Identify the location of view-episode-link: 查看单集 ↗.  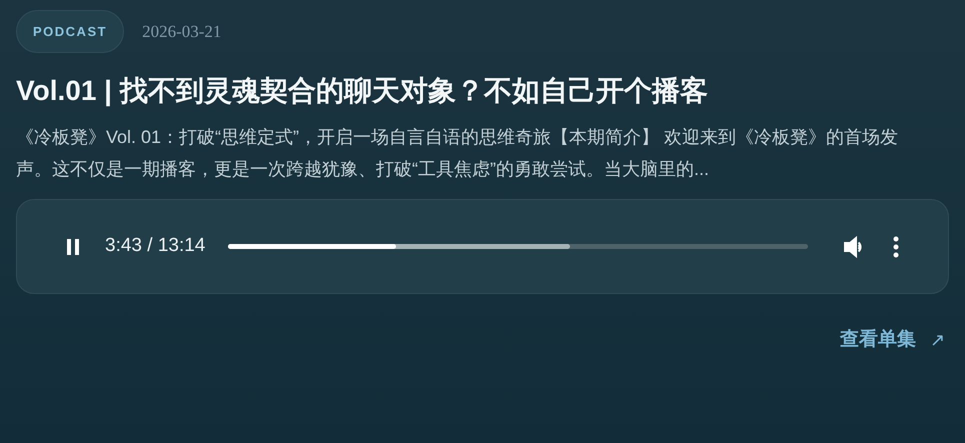
(892, 340).